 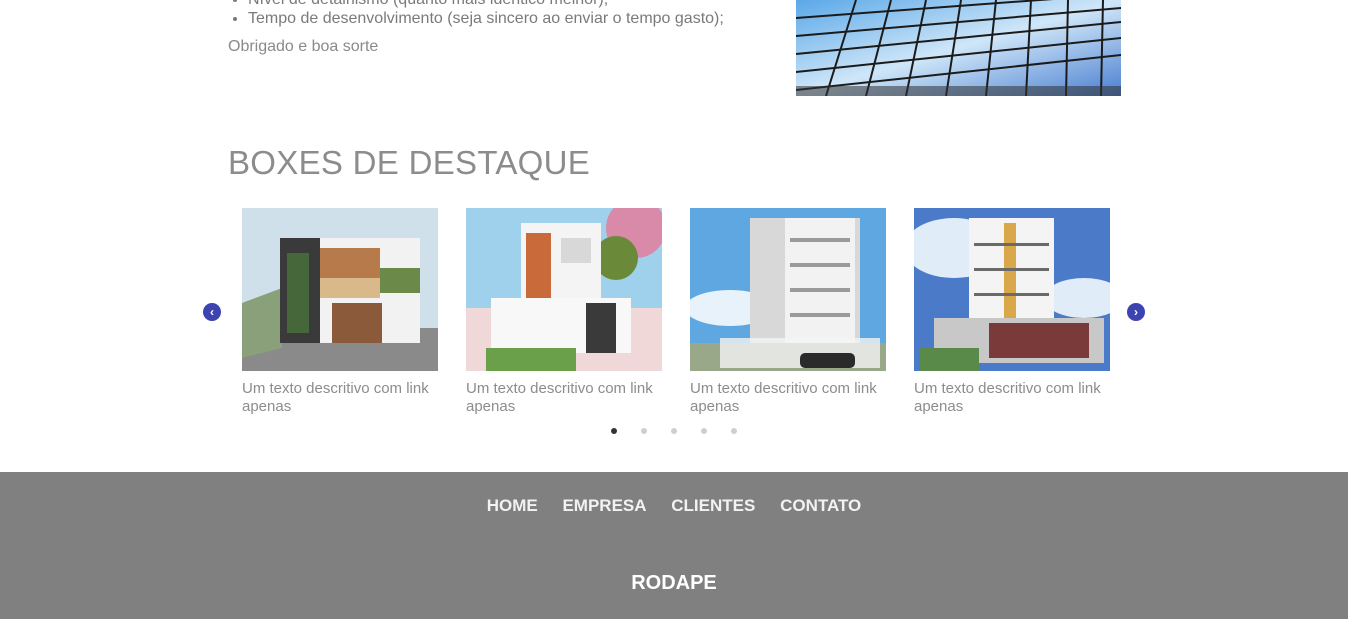 I want to click on carousel-prev-button: ‹, so click(x=212, y=312).